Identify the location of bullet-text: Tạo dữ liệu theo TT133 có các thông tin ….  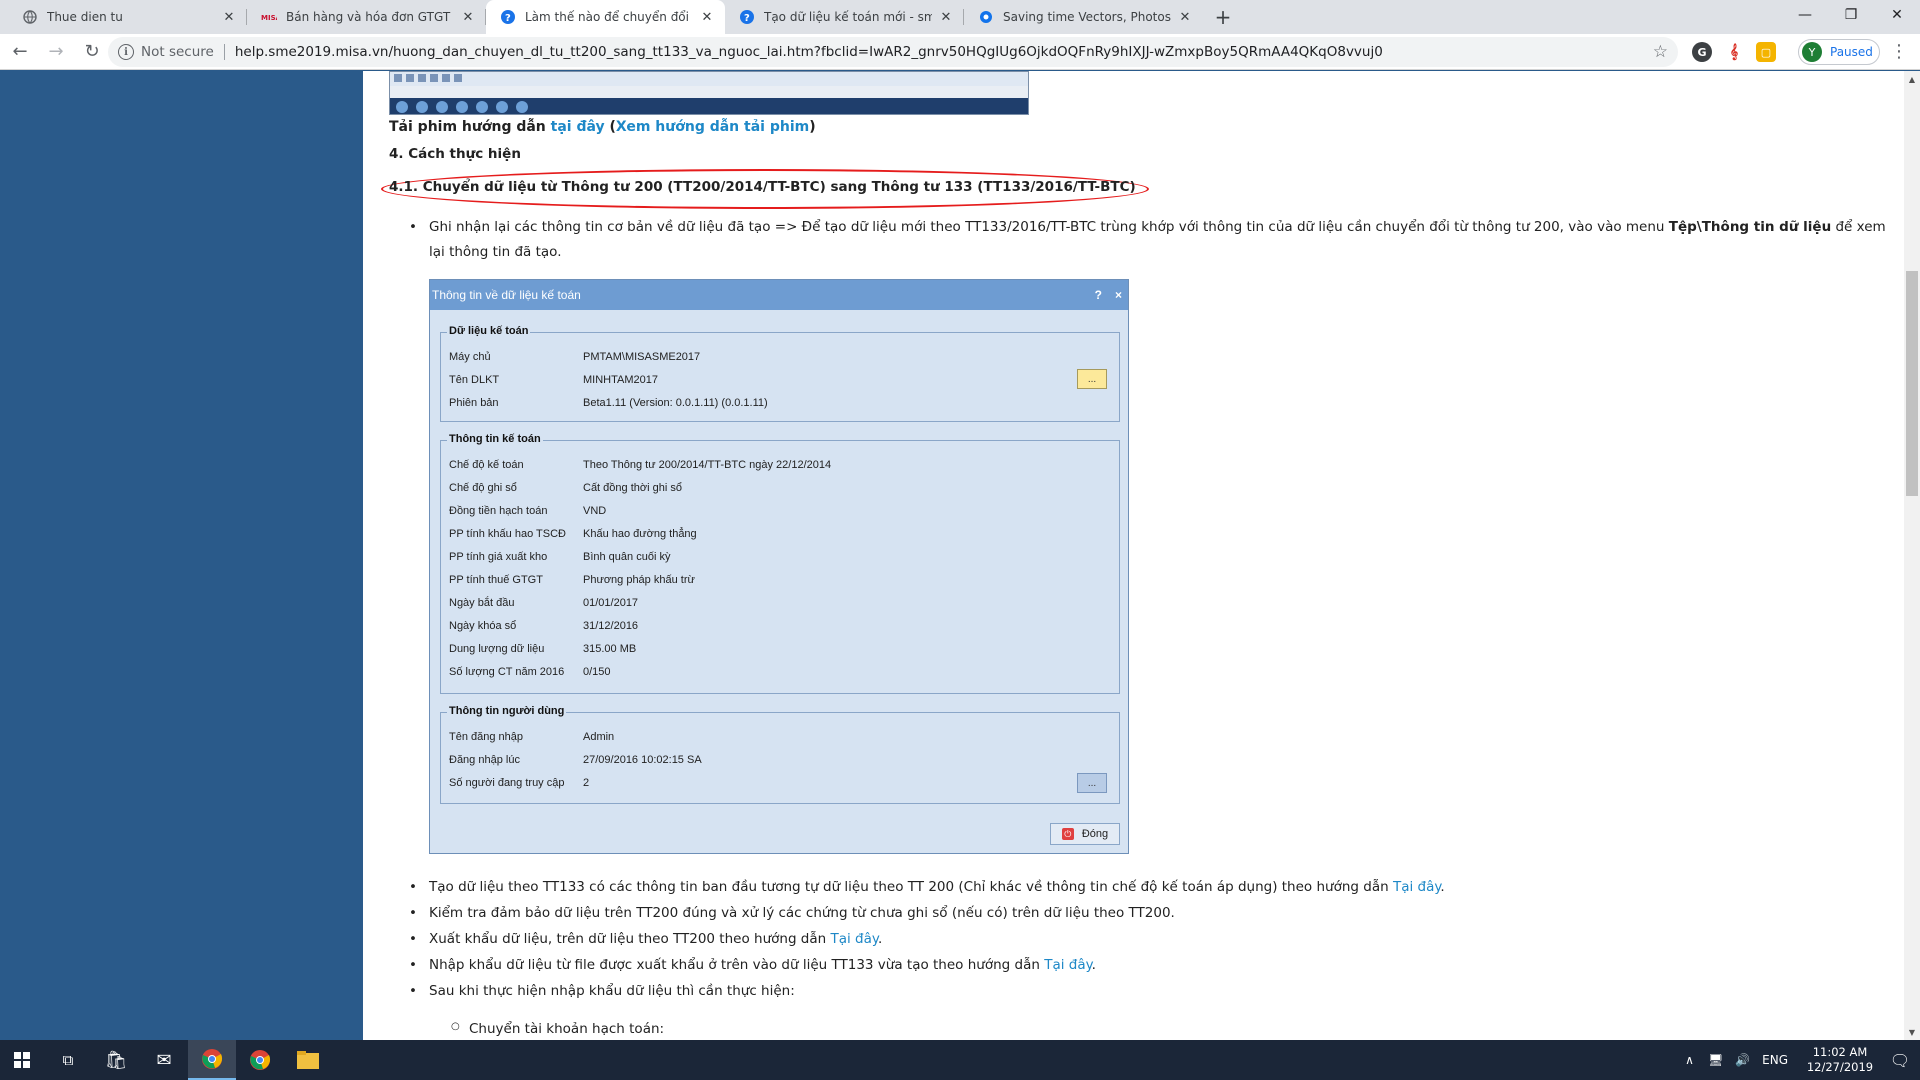
(911, 887).